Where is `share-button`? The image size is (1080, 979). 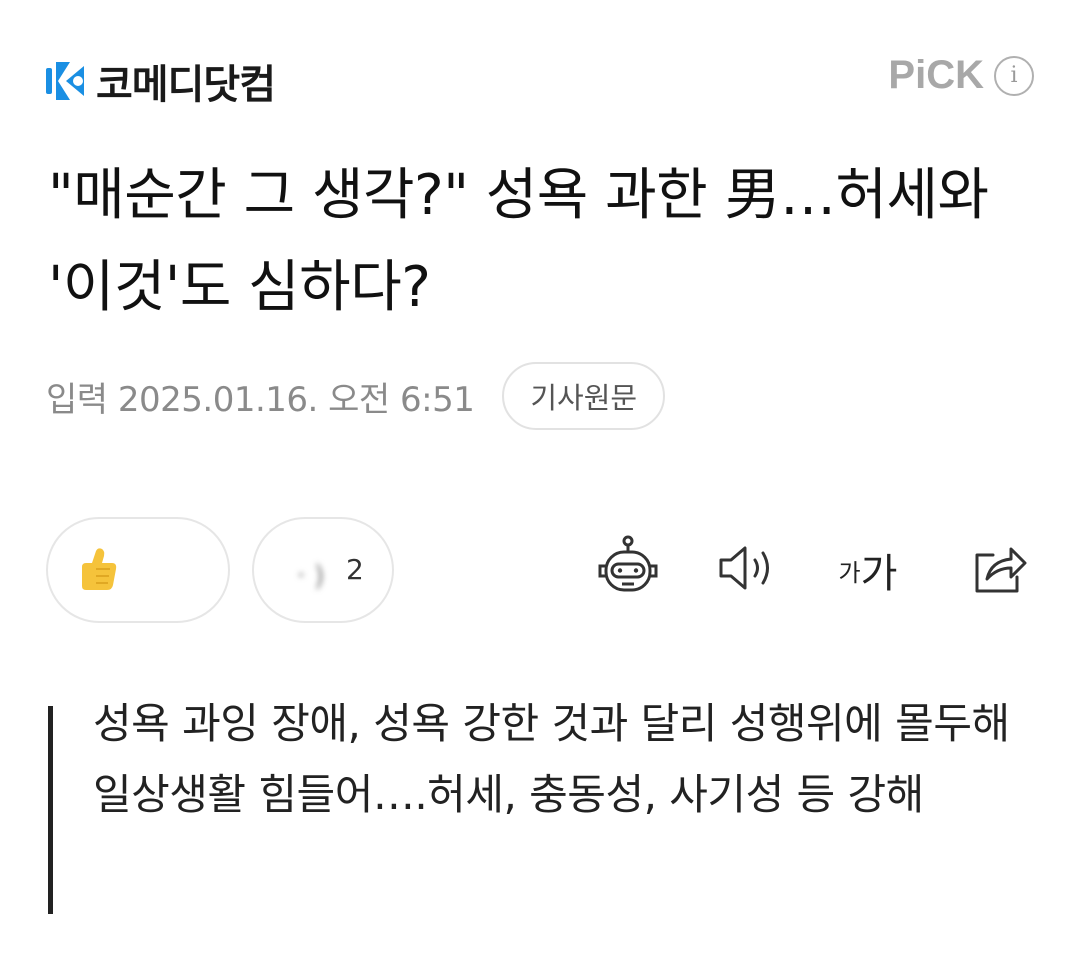 share-button is located at coordinates (1000, 570).